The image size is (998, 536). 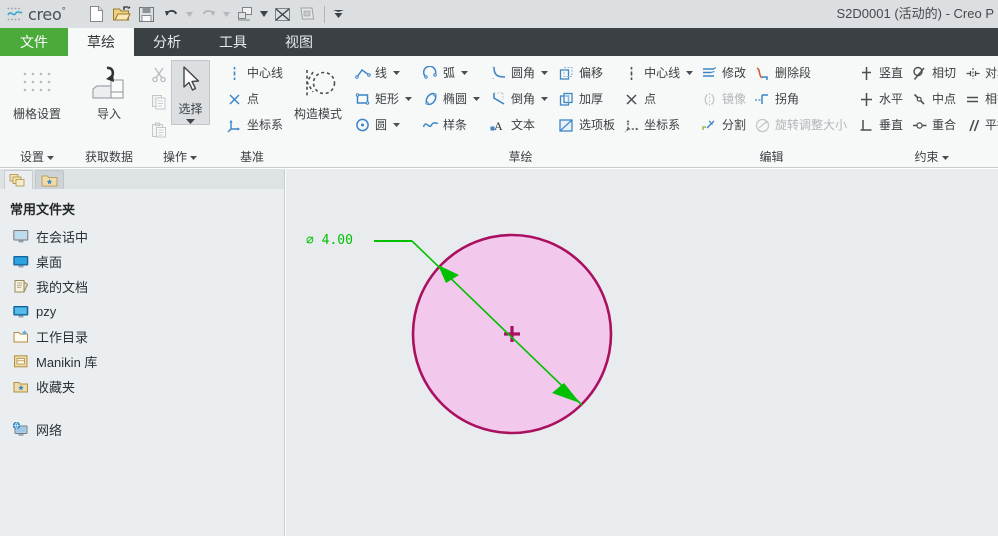 I want to click on equal-constraint-button: 相等, so click(x=979, y=99).